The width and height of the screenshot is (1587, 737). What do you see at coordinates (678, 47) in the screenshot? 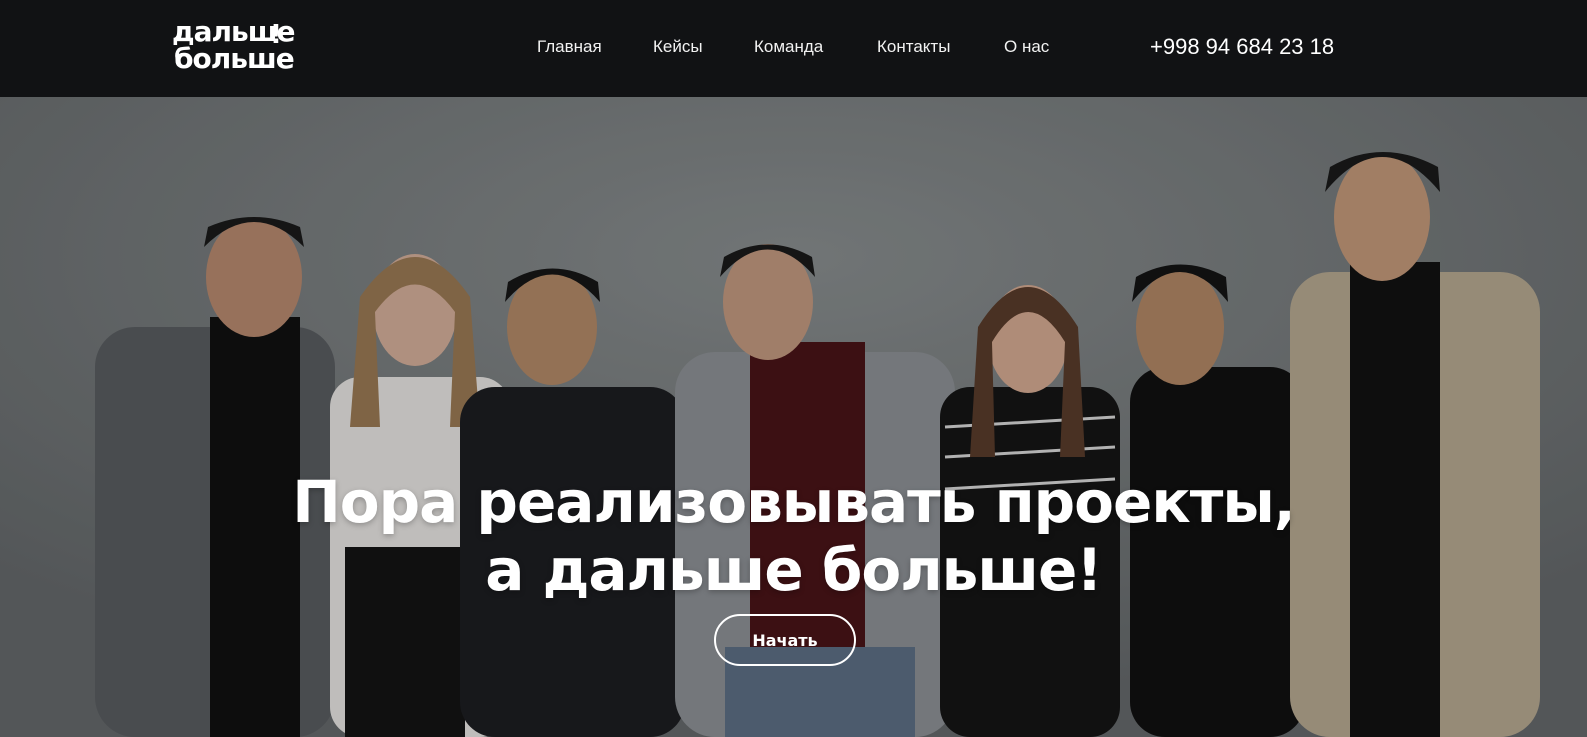
I see `nav-item-cases: Кейсы` at bounding box center [678, 47].